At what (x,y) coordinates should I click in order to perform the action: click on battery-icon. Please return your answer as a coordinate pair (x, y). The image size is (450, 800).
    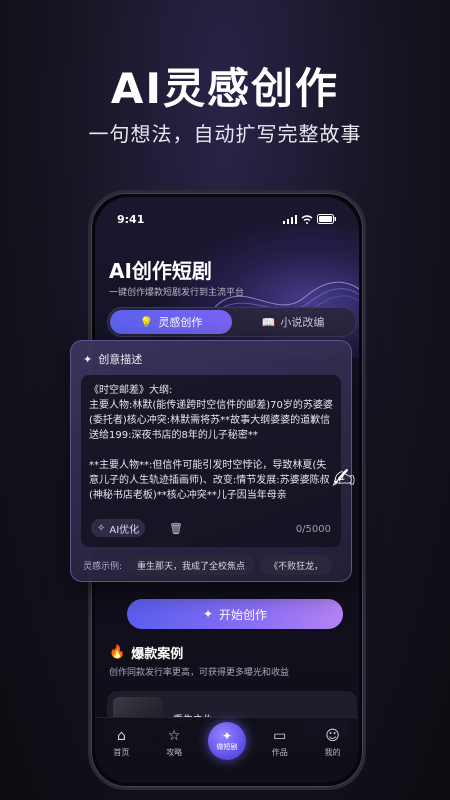
    Looking at the image, I should click on (326, 219).